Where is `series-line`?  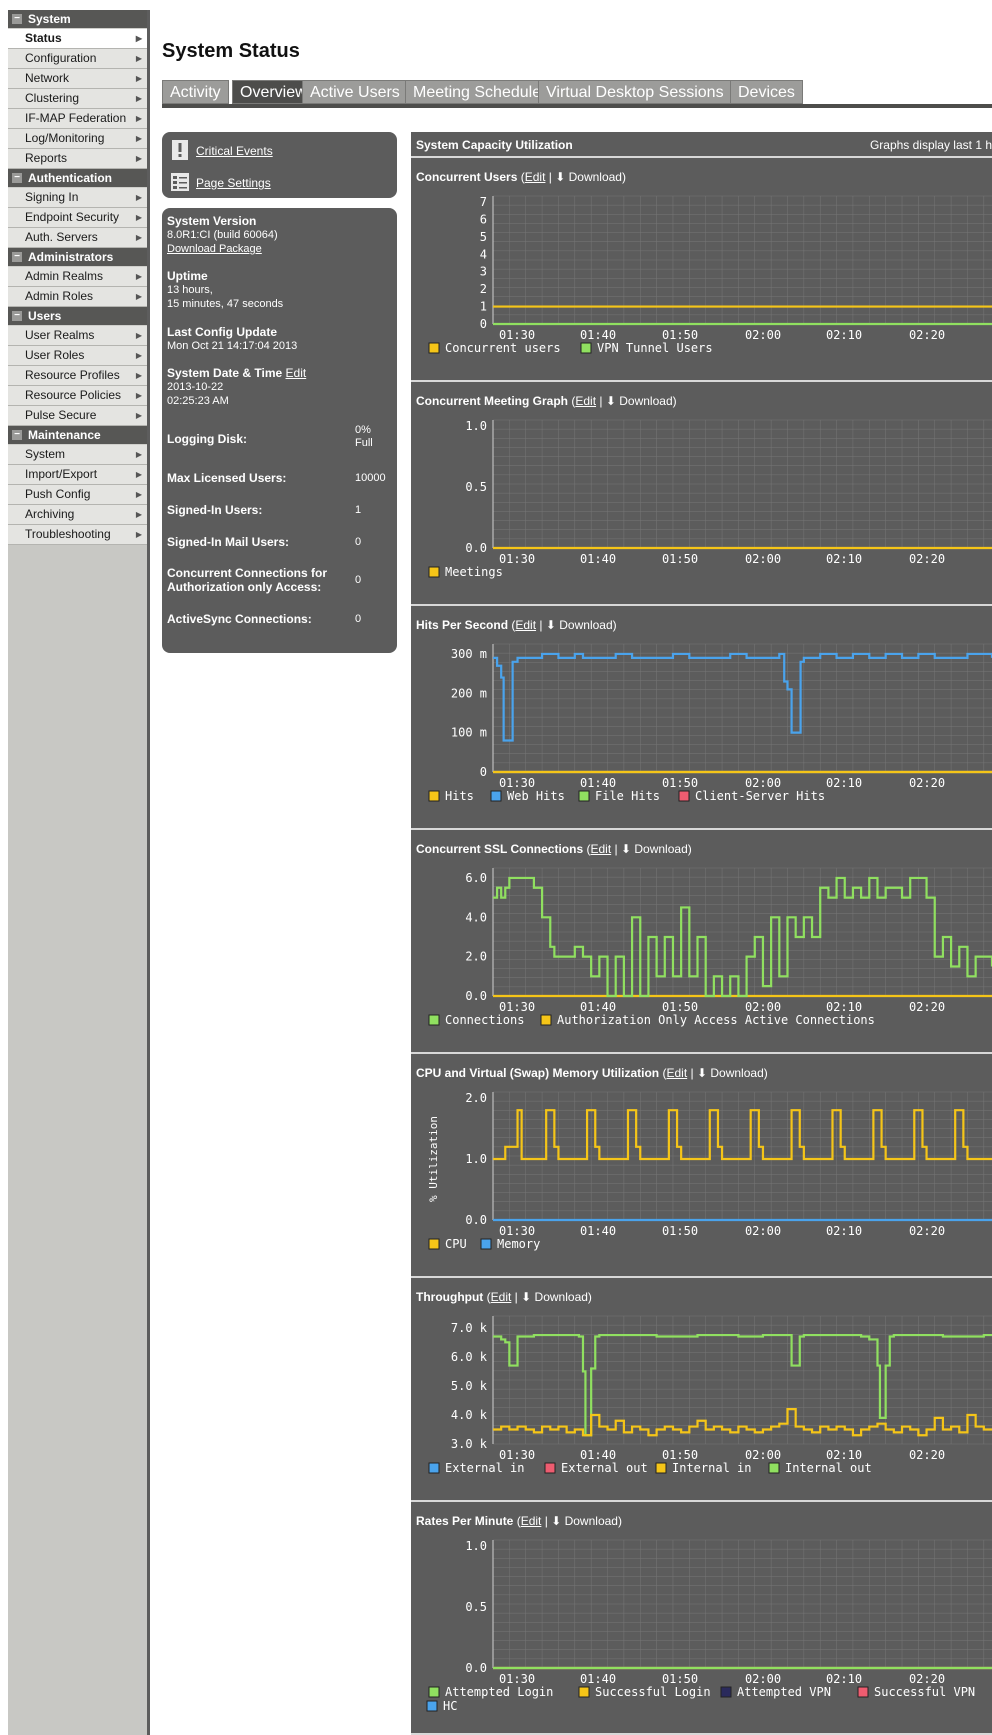
series-line is located at coordinates (742, 1135).